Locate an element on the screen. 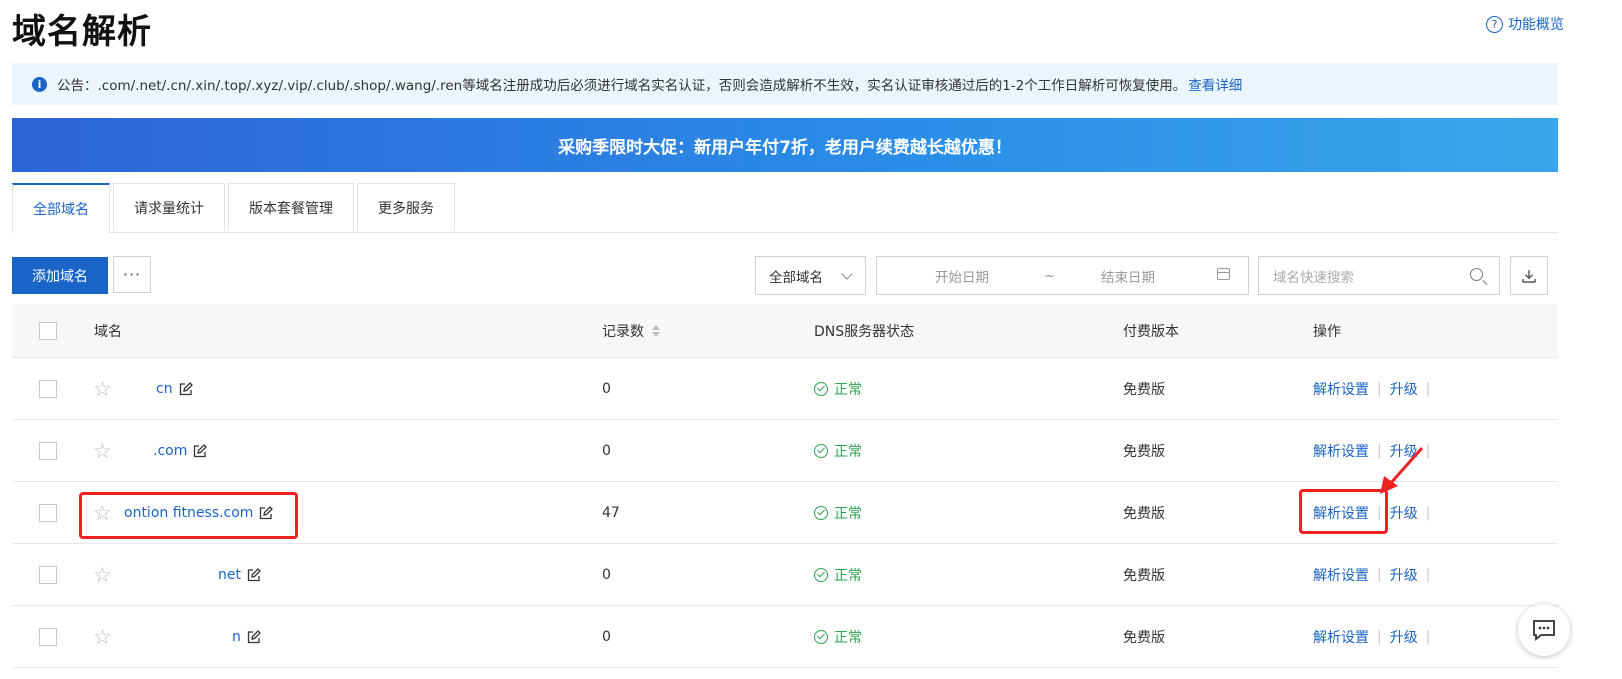  more-actions-button: ··· is located at coordinates (132, 274).